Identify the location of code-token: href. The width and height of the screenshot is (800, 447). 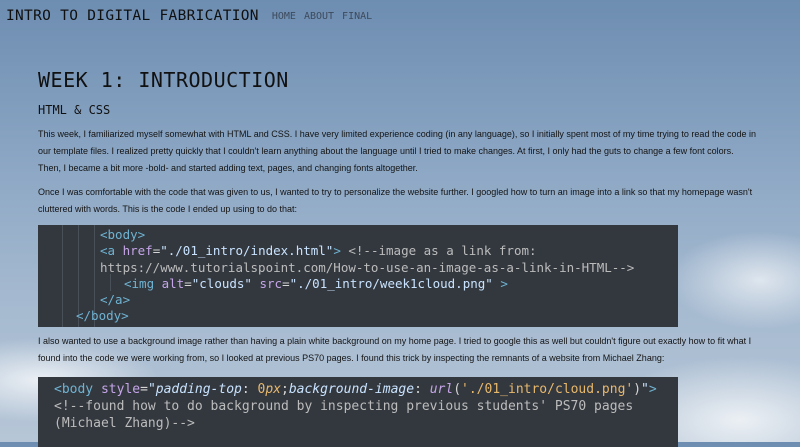
(134, 251).